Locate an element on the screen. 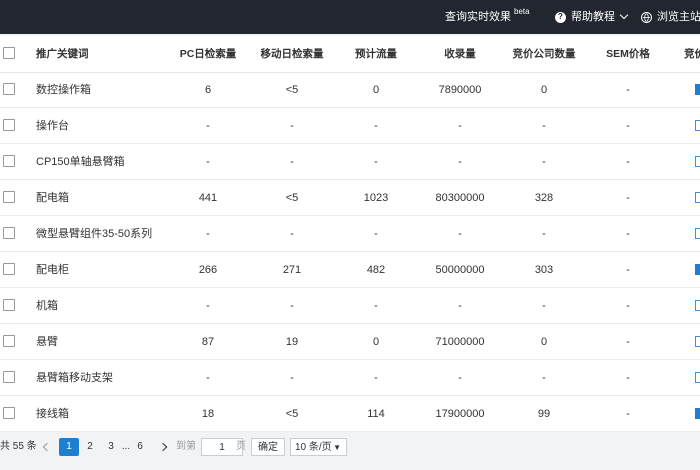 The width and height of the screenshot is (700, 470). next-page-icon is located at coordinates (164, 447).